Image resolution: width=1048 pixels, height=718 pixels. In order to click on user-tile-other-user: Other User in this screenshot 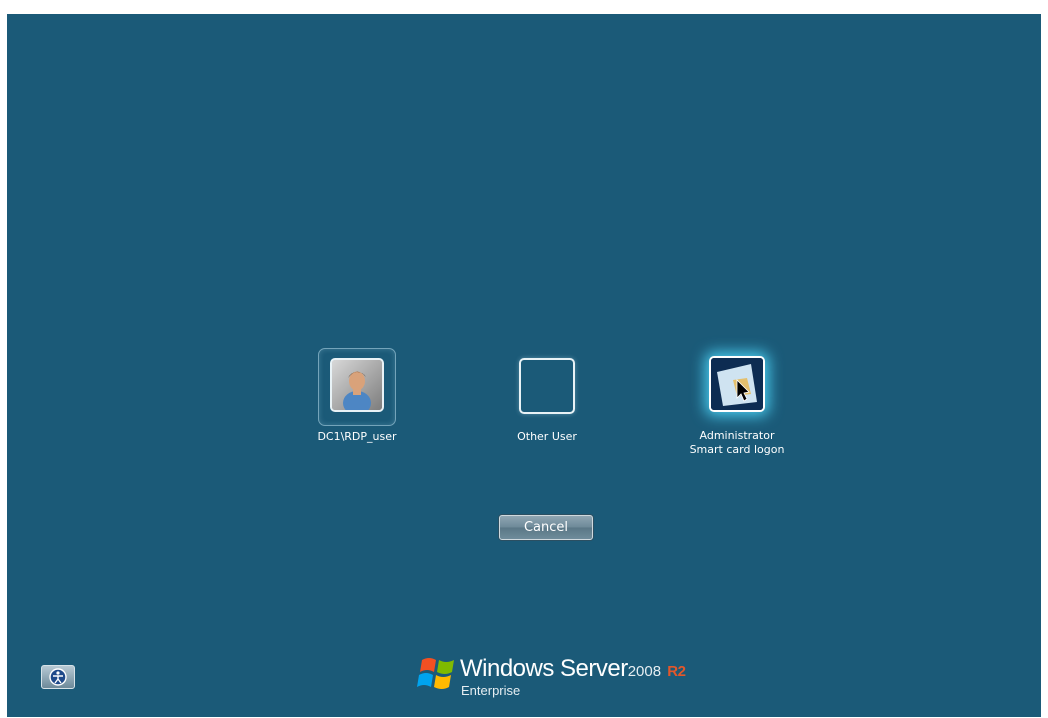, I will do `click(547, 402)`.